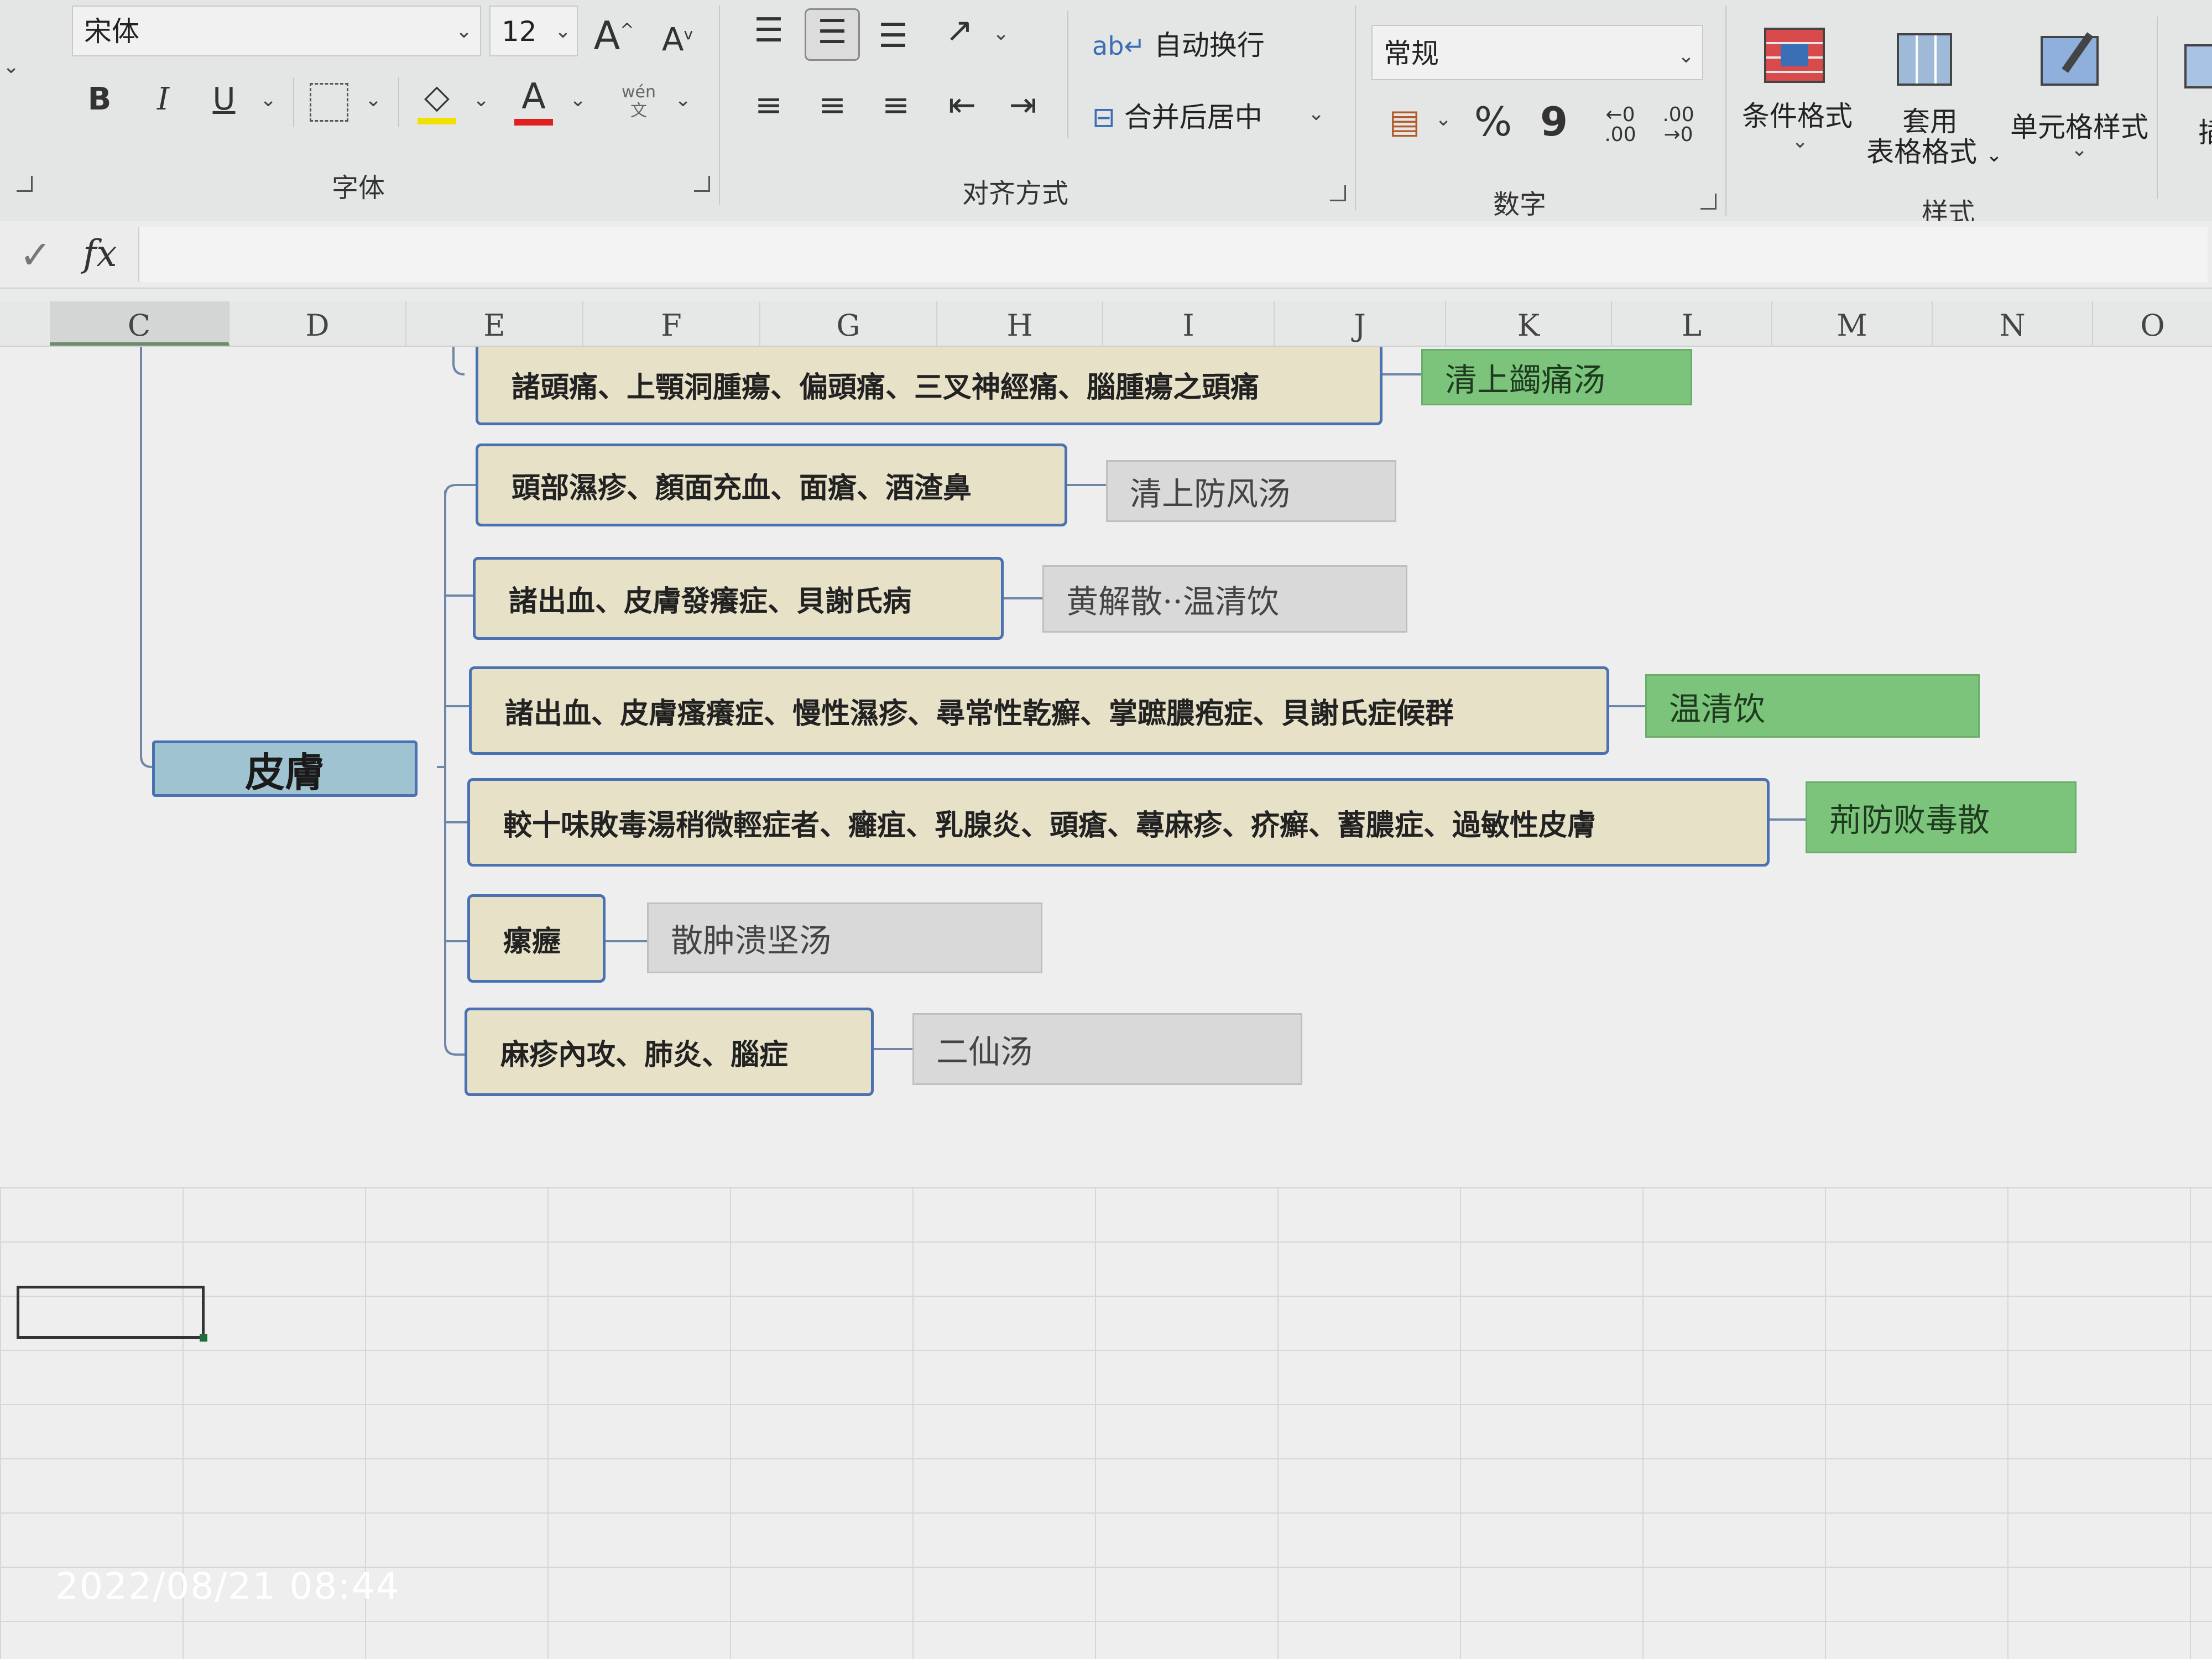 This screenshot has height=1659, width=2212. I want to click on column-header-e: E, so click(495, 324).